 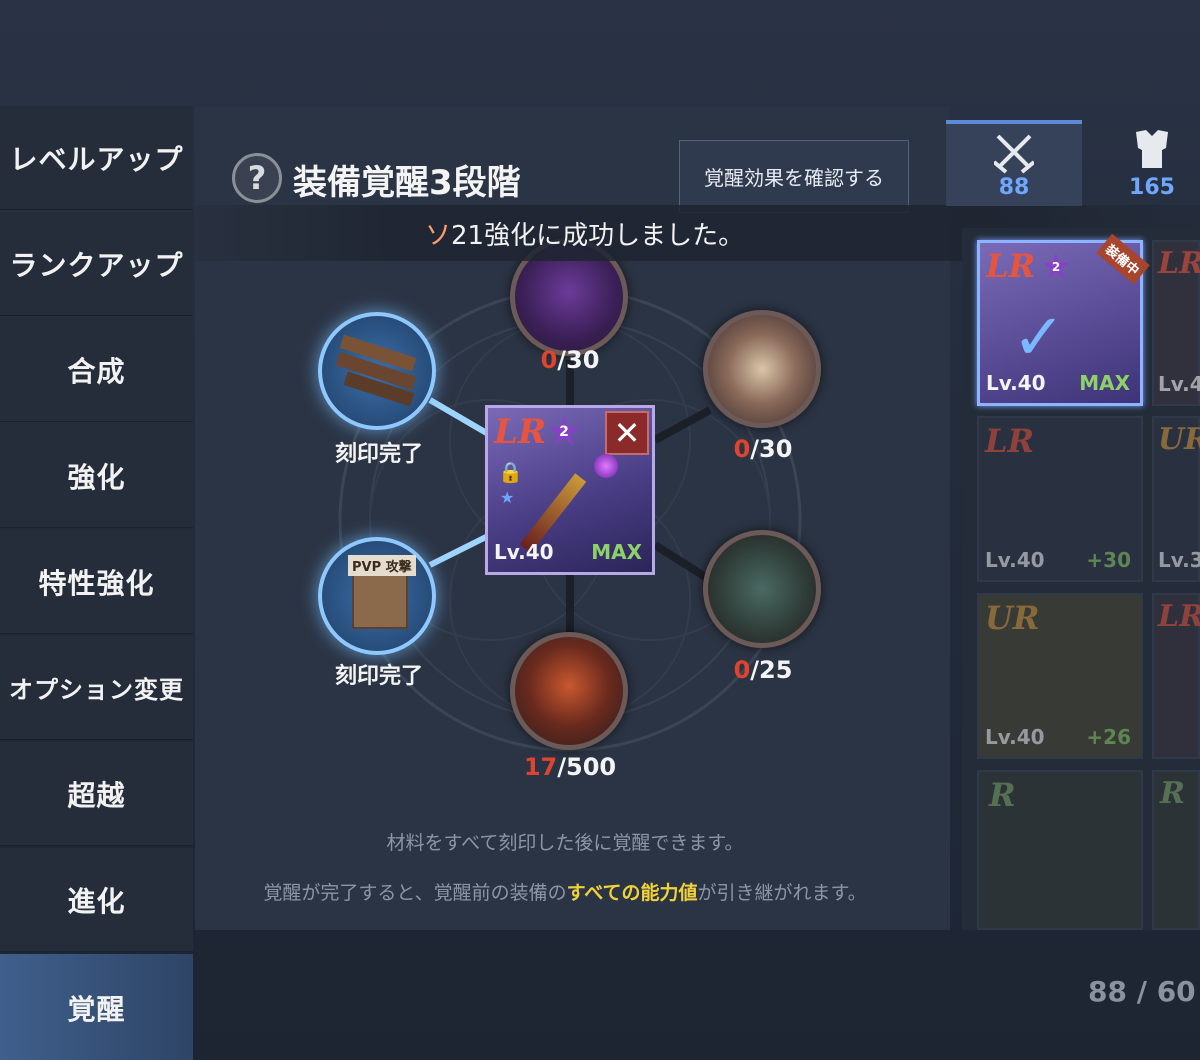 What do you see at coordinates (1142, 991) in the screenshot?
I see `inventory-count: 88 / 60` at bounding box center [1142, 991].